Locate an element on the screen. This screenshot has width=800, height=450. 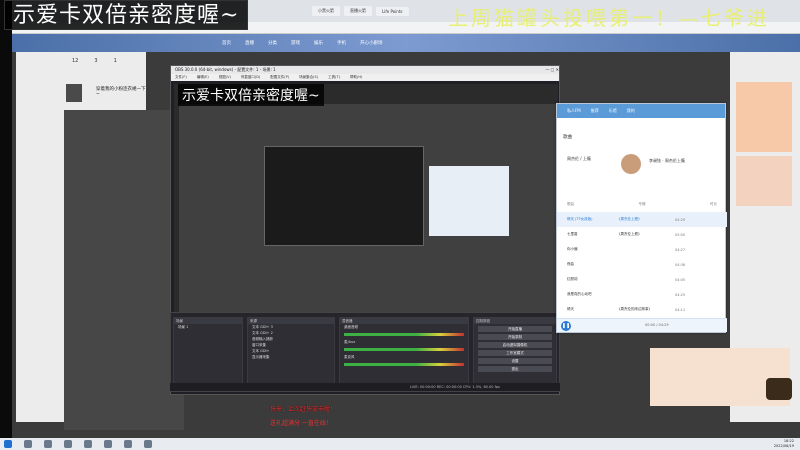
song-title: 你小偏 is located at coordinates (572, 249).